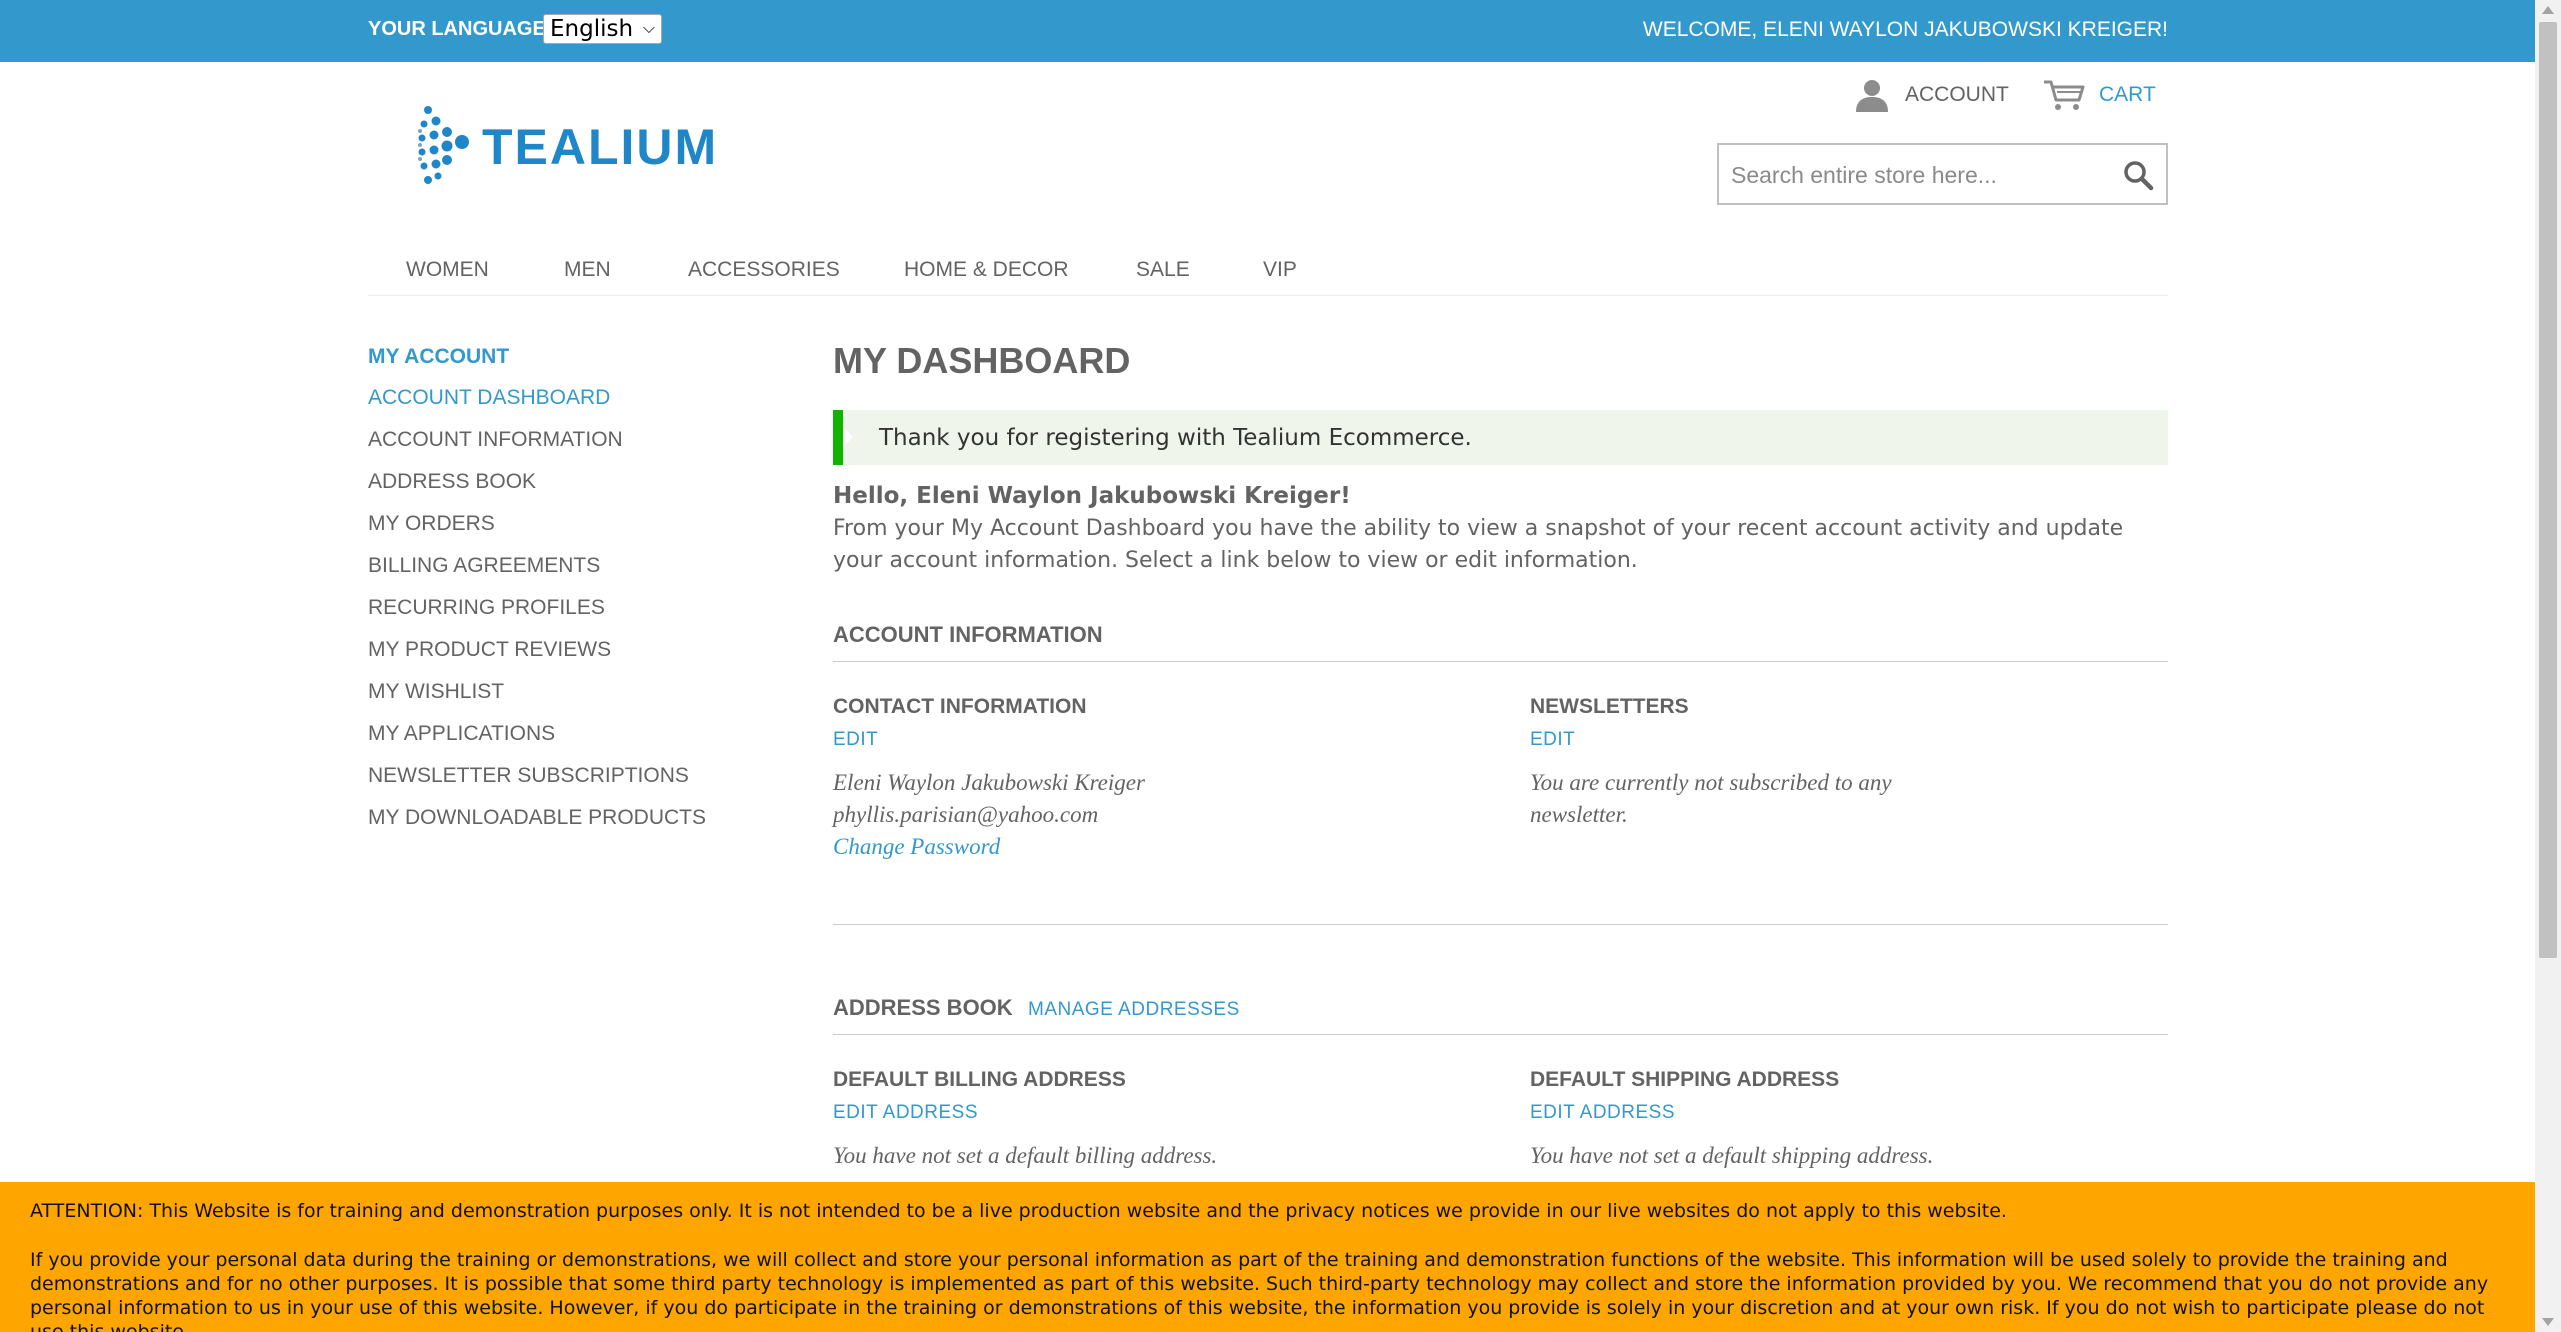 This screenshot has height=1332, width=2561. Describe the element at coordinates (460, 29) in the screenshot. I see `language-label: YOUR LANGUAGE:` at that location.